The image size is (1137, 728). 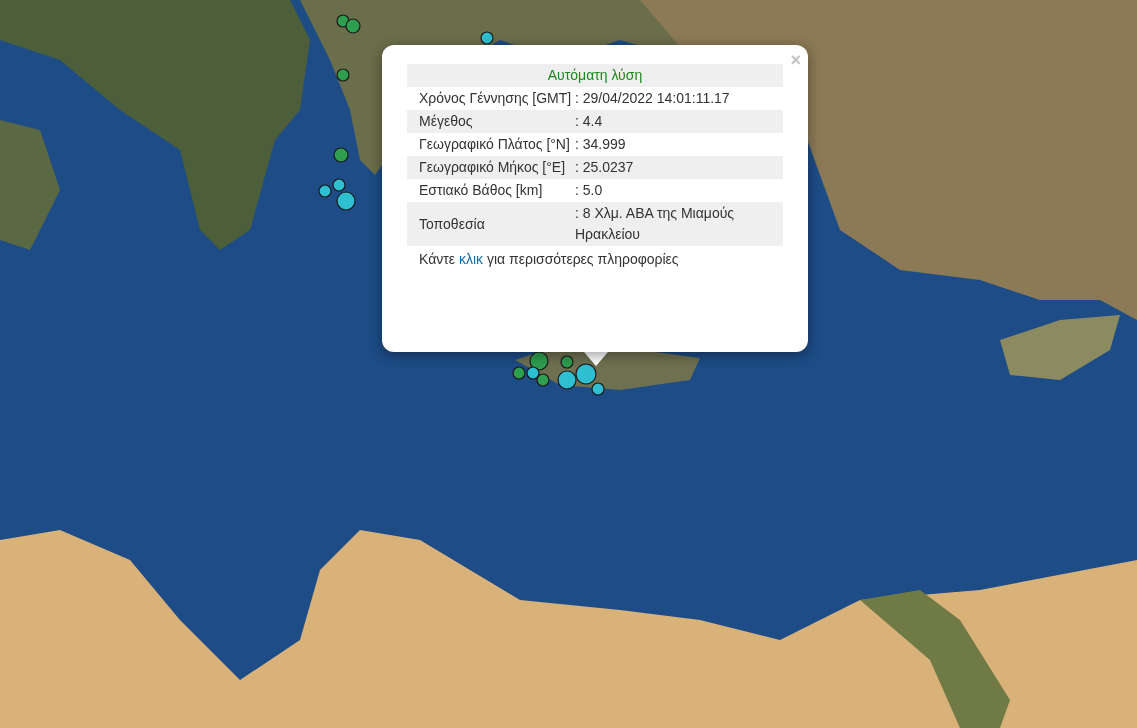 What do you see at coordinates (549, 259) in the screenshot?
I see `more-info-text: Κάντε κλικ για περισσότερες πληροφορίες` at bounding box center [549, 259].